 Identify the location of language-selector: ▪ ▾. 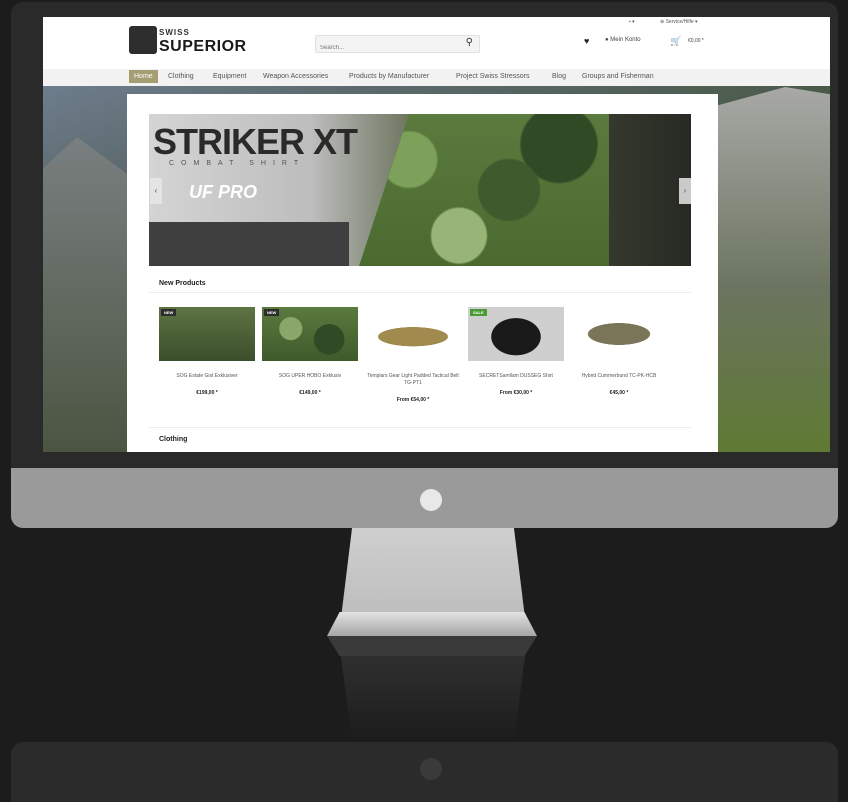
(632, 22).